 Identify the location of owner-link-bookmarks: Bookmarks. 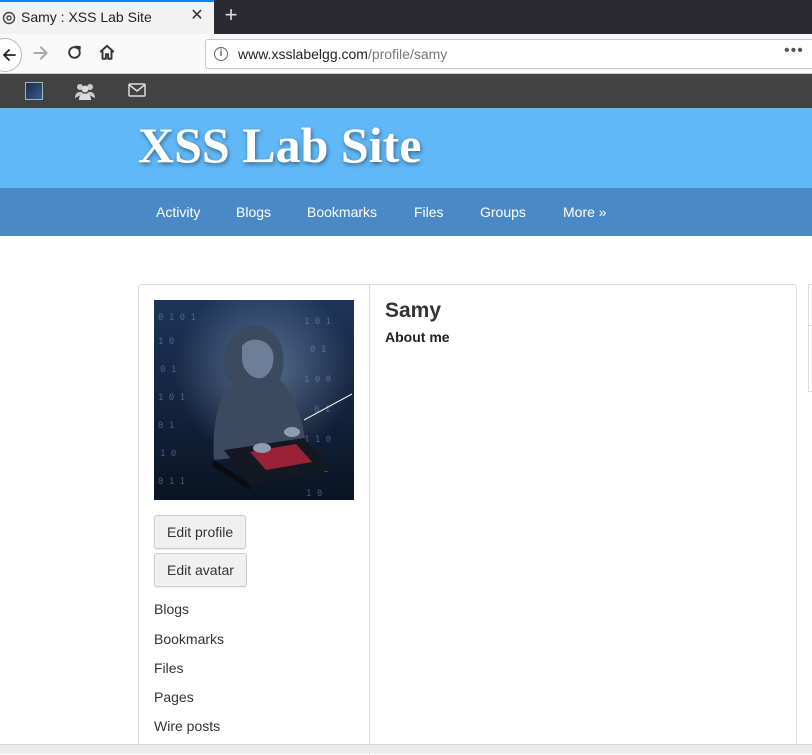
(189, 639).